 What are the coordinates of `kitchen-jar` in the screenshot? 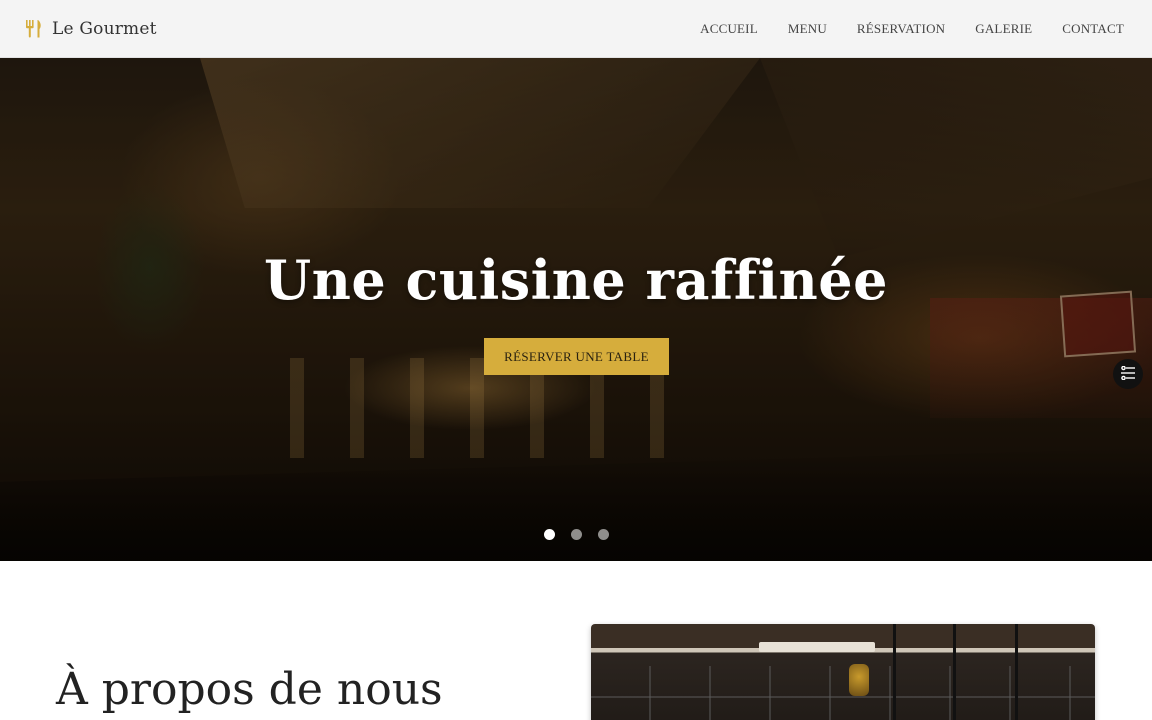 It's located at (859, 680).